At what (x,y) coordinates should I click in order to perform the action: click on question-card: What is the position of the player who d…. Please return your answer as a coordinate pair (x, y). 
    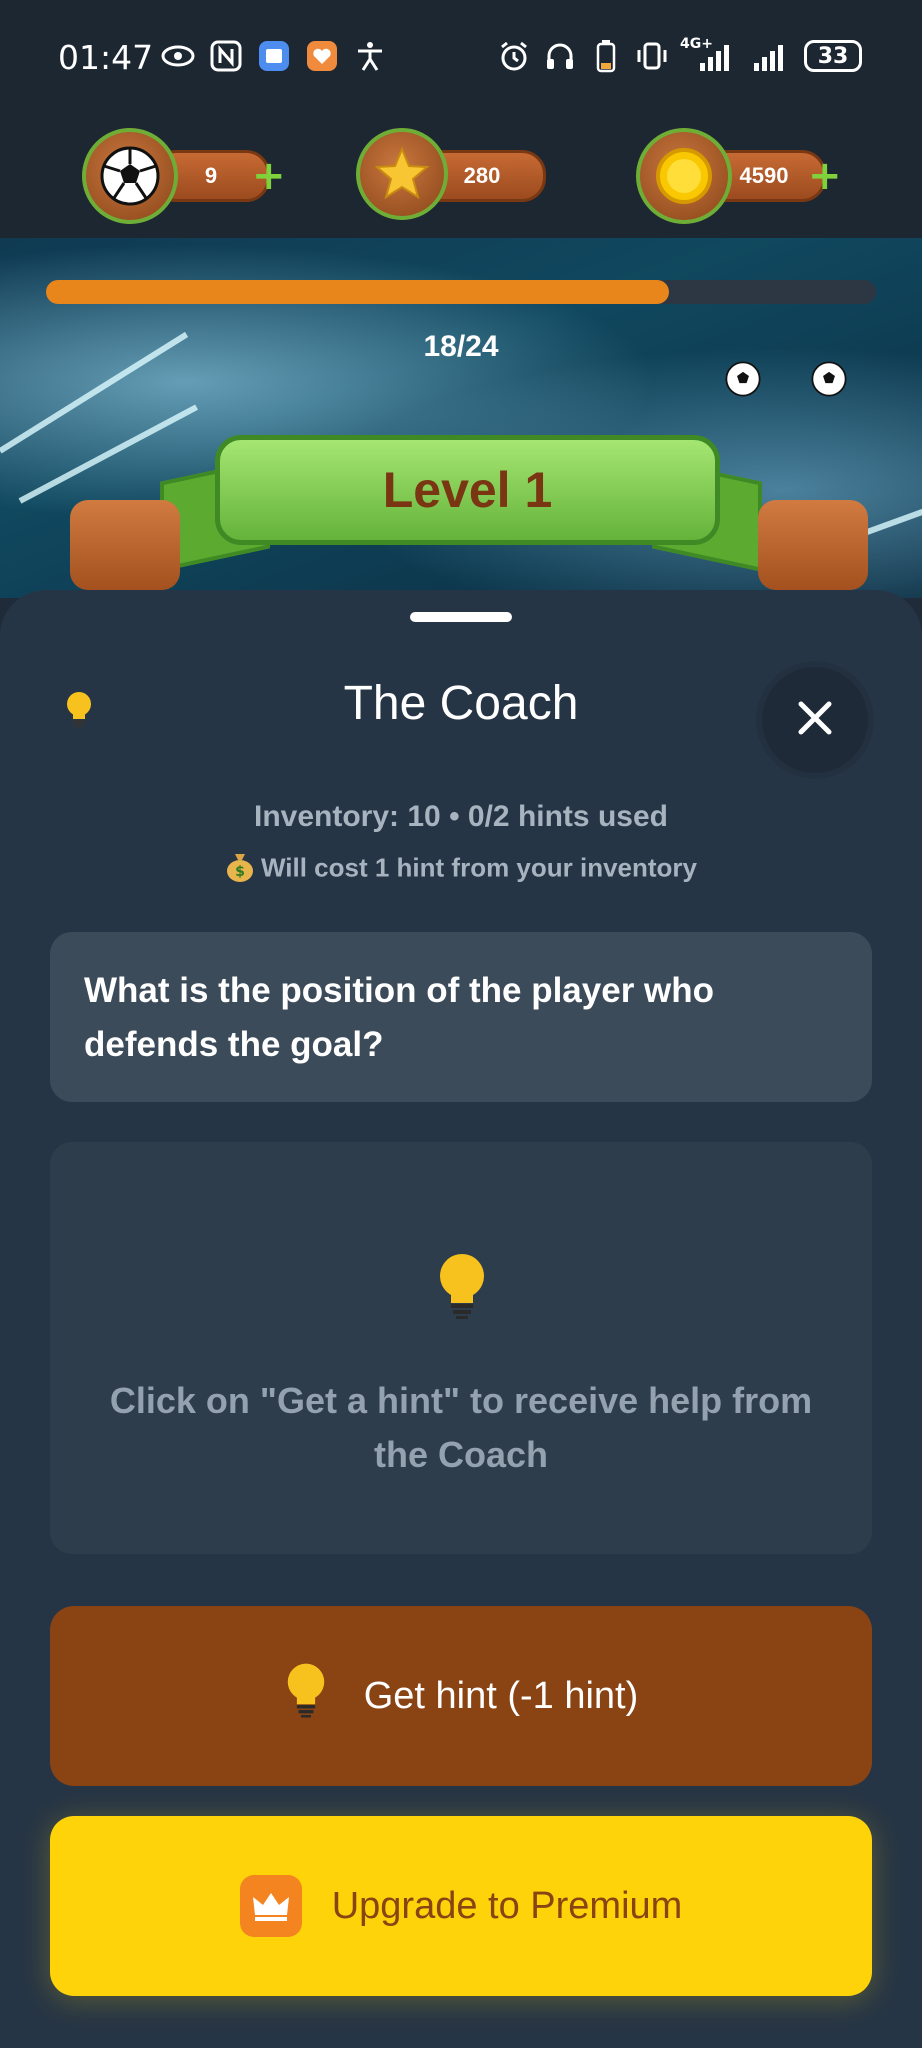
    Looking at the image, I should click on (461, 1017).